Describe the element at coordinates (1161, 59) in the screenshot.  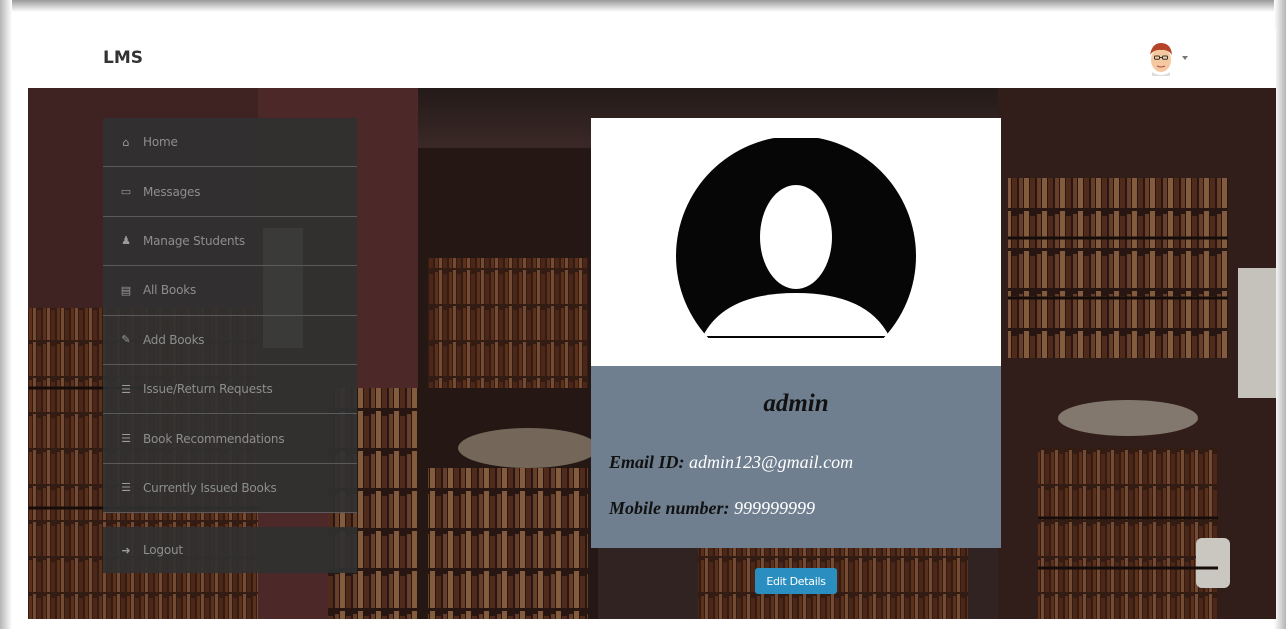
I see `avatar-icon` at that location.